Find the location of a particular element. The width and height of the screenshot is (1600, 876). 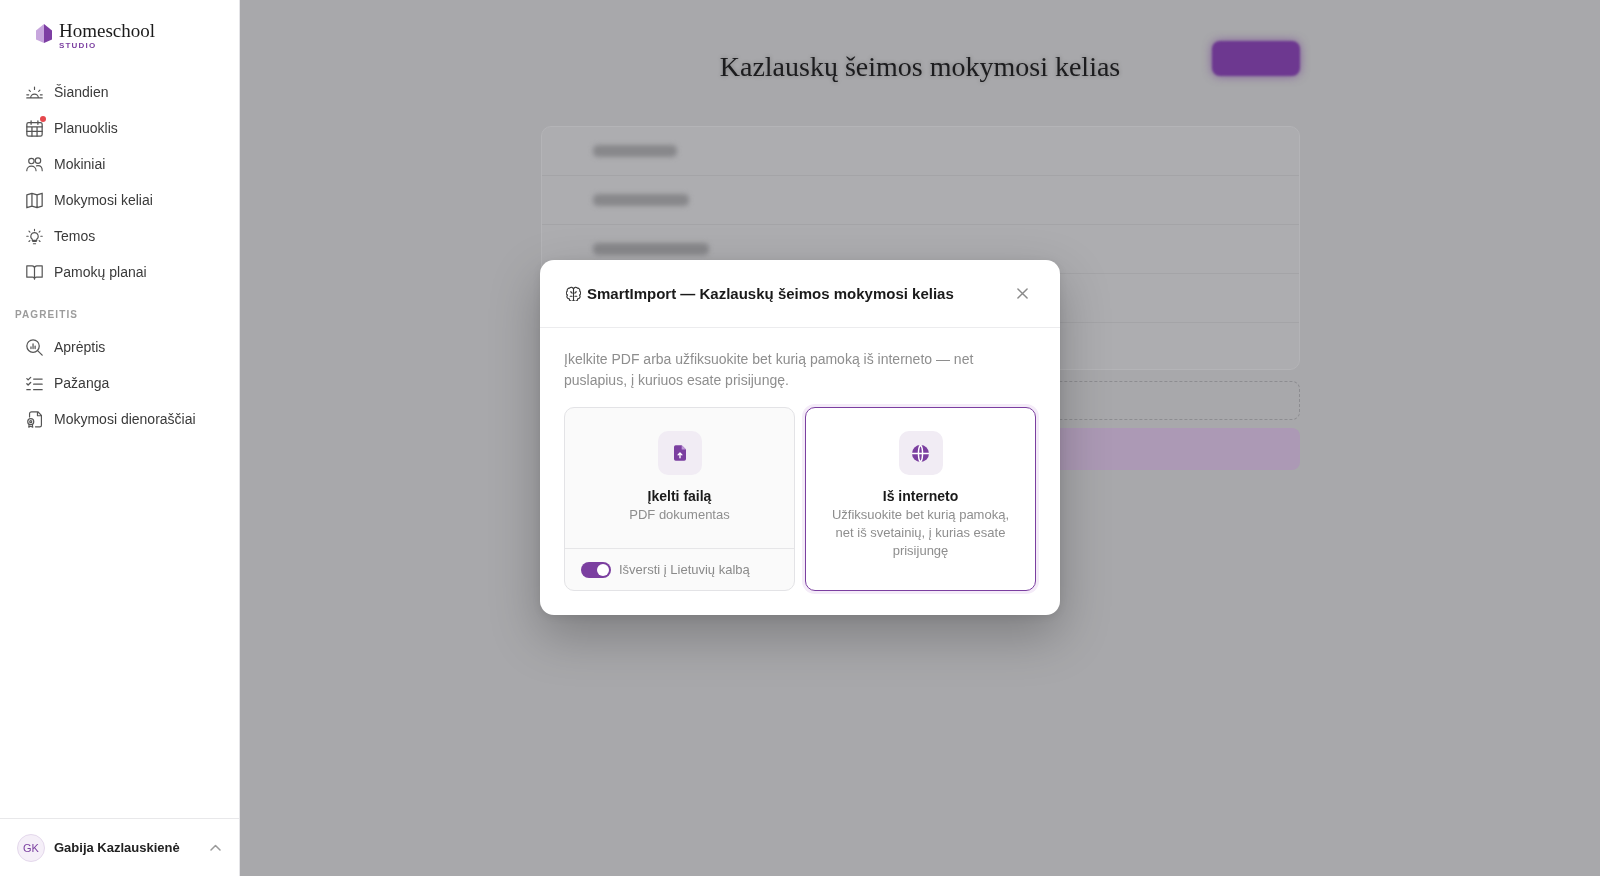

import-option-card: Įkelti failą PDF dokumentas Išversti į Lietuvių kalbą is located at coordinates (679, 499).